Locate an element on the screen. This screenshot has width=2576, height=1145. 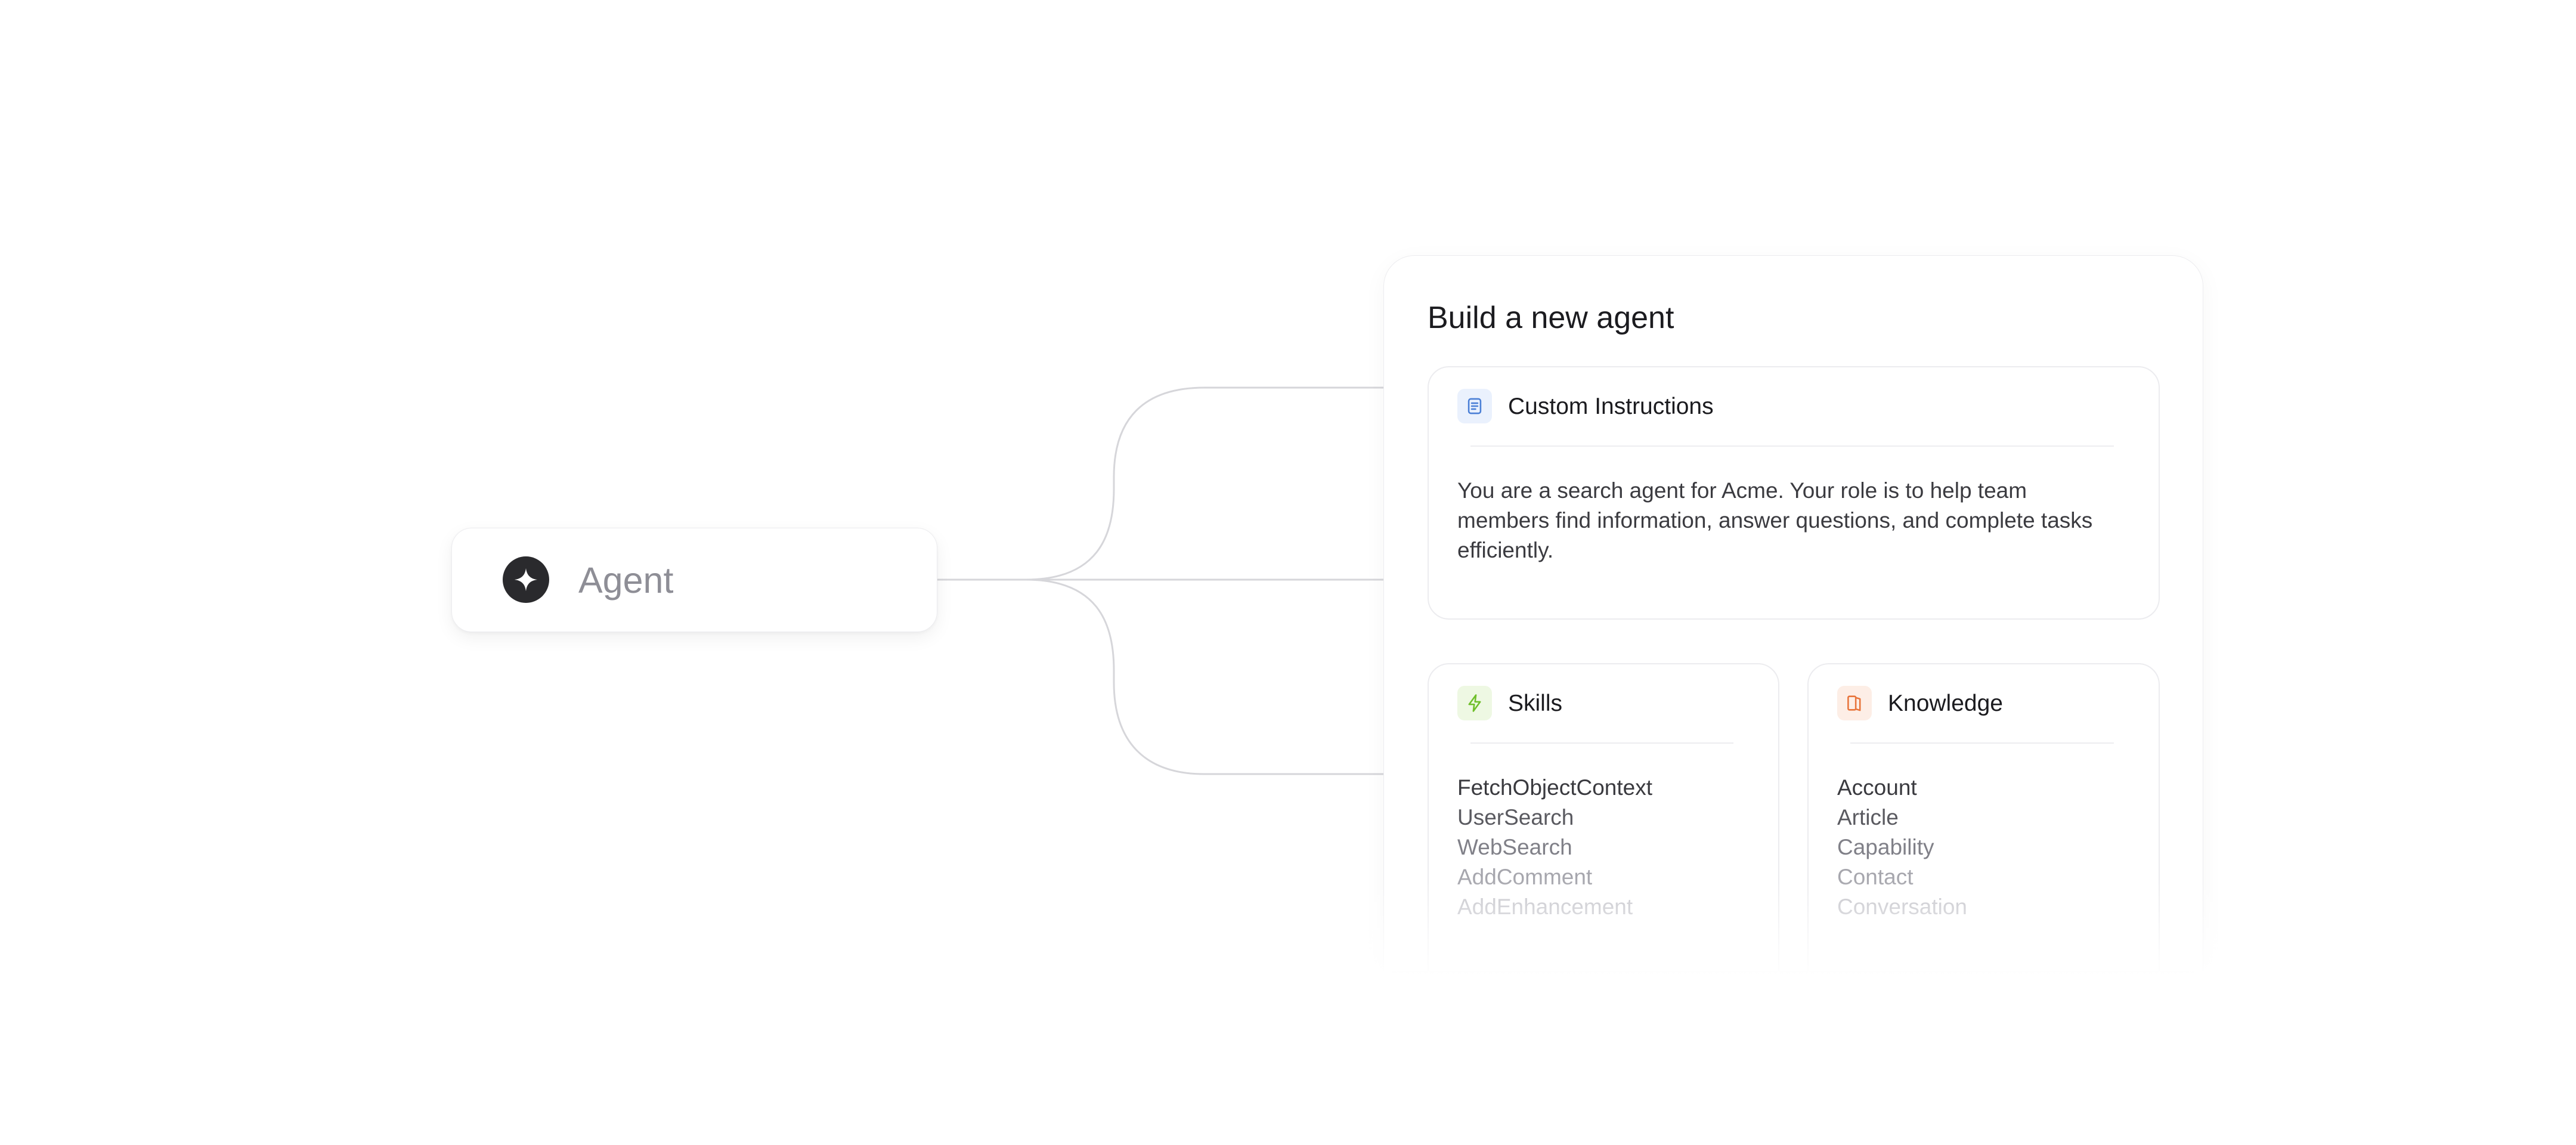
connector-bottom is located at coordinates (1161, 676).